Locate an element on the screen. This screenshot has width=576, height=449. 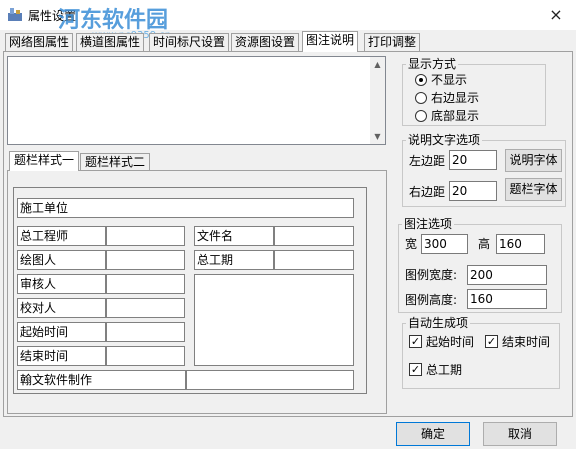
cell-total-duration: 总工期 is located at coordinates (234, 260).